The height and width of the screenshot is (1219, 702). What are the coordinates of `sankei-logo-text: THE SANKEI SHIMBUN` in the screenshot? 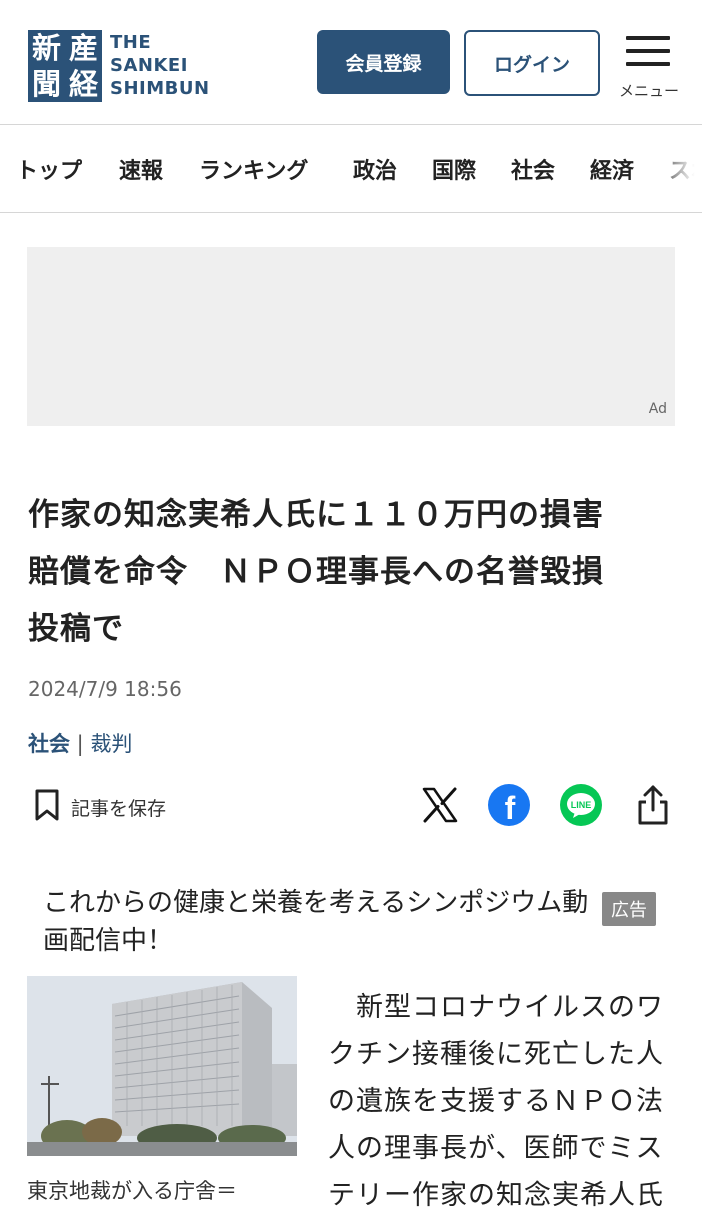 It's located at (160, 65).